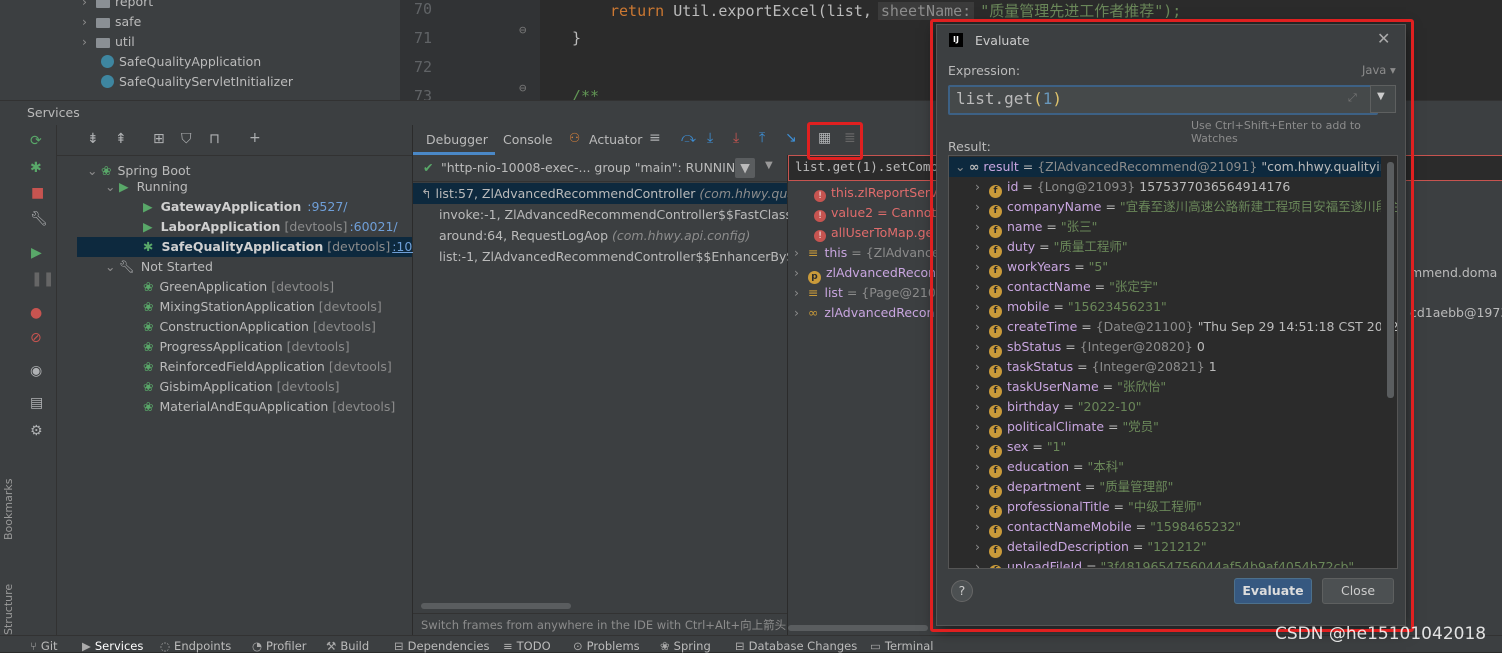 Image resolution: width=1502 pixels, height=653 pixels. Describe the element at coordinates (111, 21) in the screenshot. I see `project-tree-item: › safe` at that location.